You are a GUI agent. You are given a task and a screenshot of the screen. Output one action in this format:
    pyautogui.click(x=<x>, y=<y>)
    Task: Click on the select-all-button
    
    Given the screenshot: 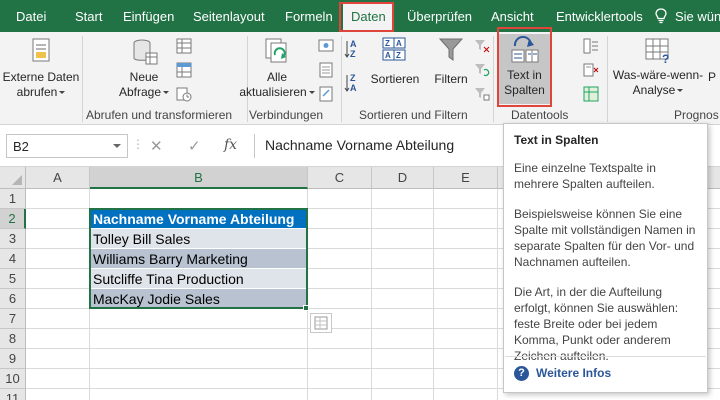 What is the action you would take?
    pyautogui.click(x=13, y=178)
    